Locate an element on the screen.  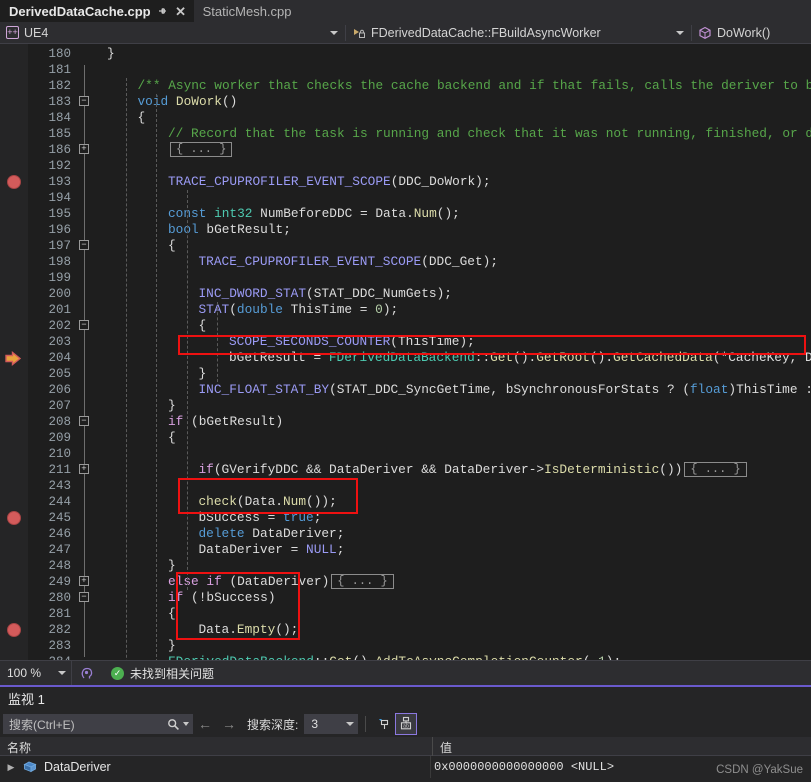
pin-value-button: ab is located at coordinates (406, 724).